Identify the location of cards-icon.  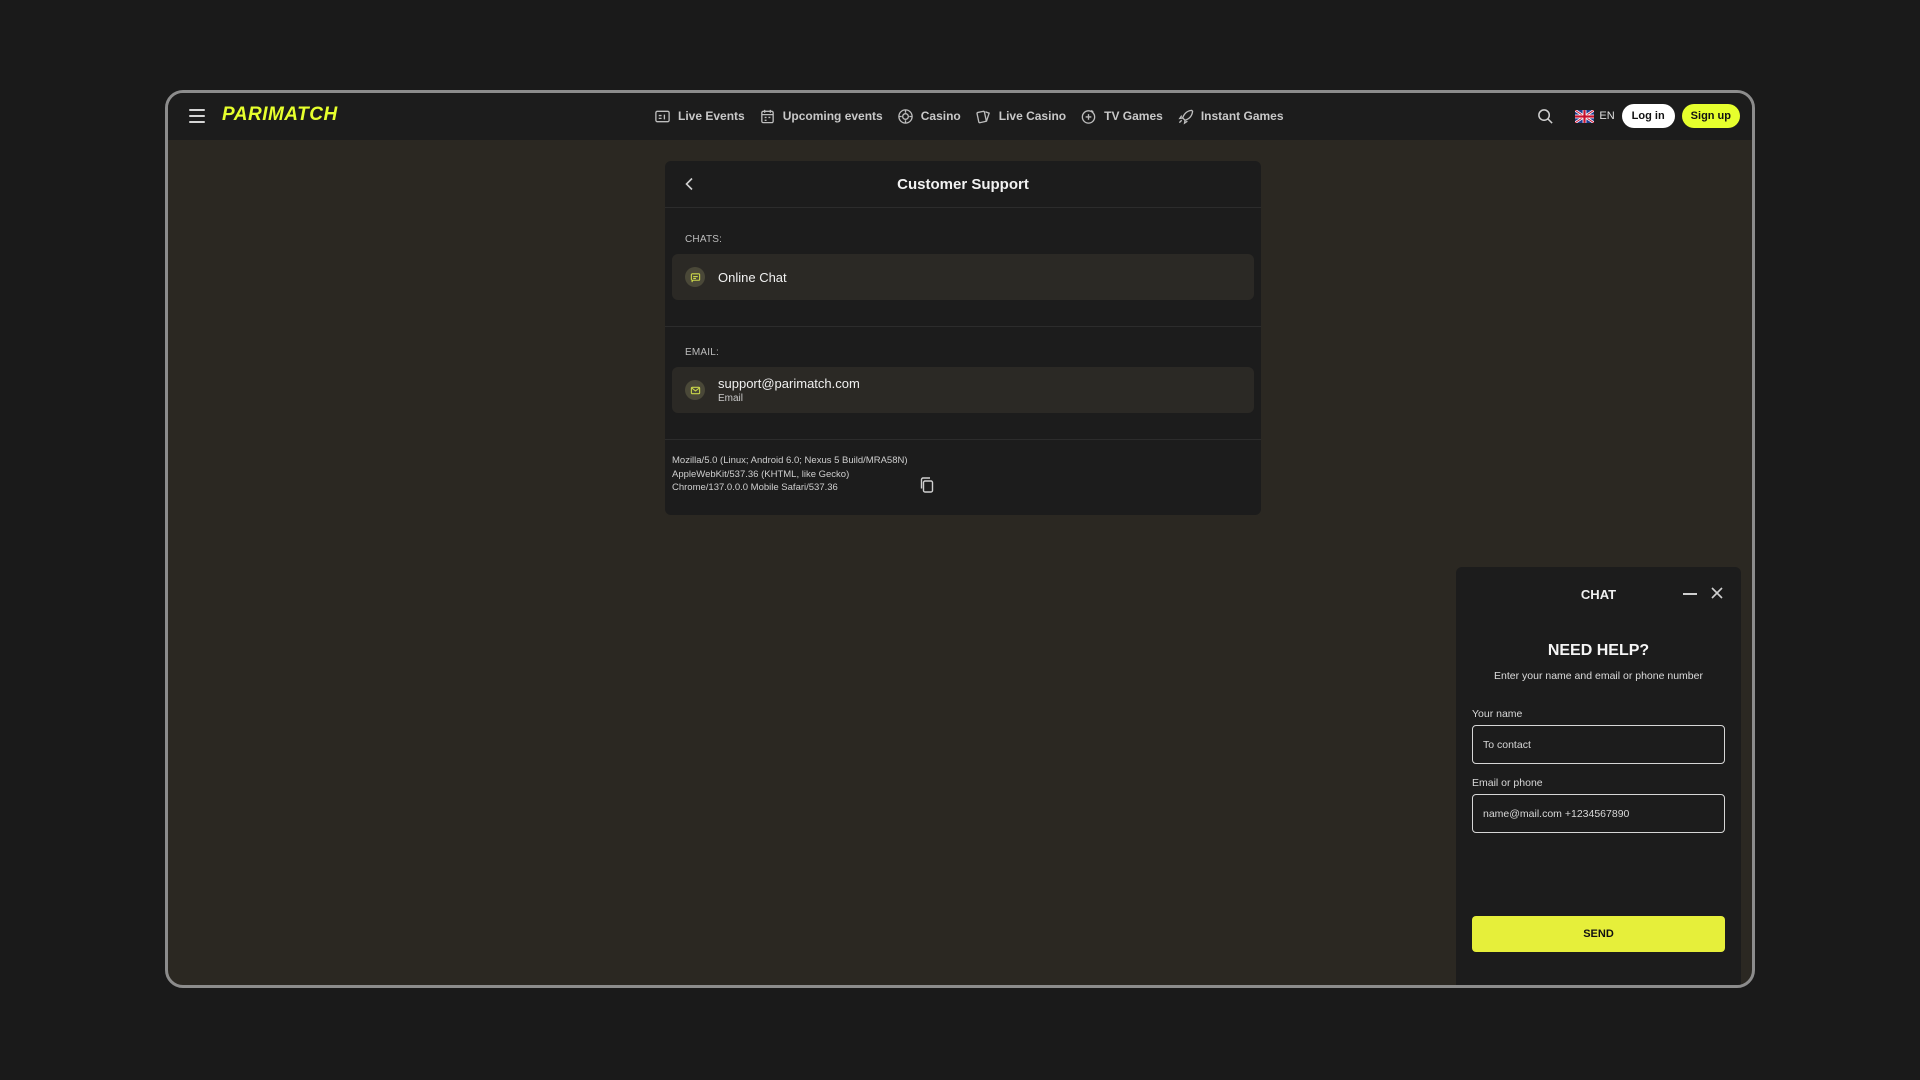
(983, 116).